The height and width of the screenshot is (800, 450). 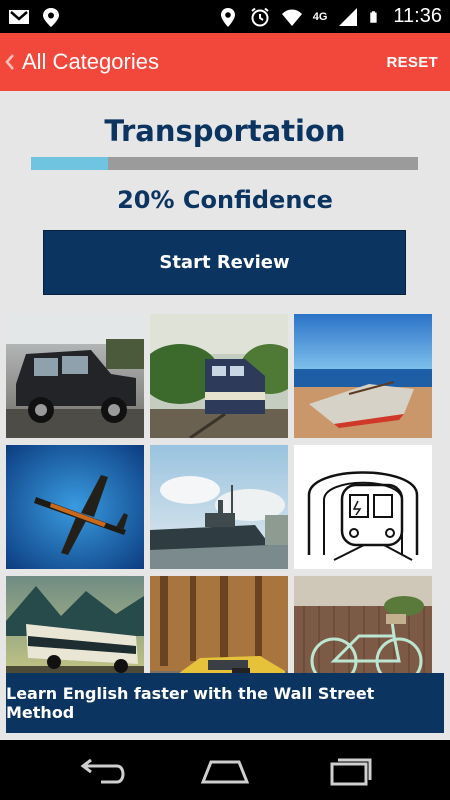 What do you see at coordinates (225, 62) in the screenshot?
I see `action-bar: All Categories RESET` at bounding box center [225, 62].